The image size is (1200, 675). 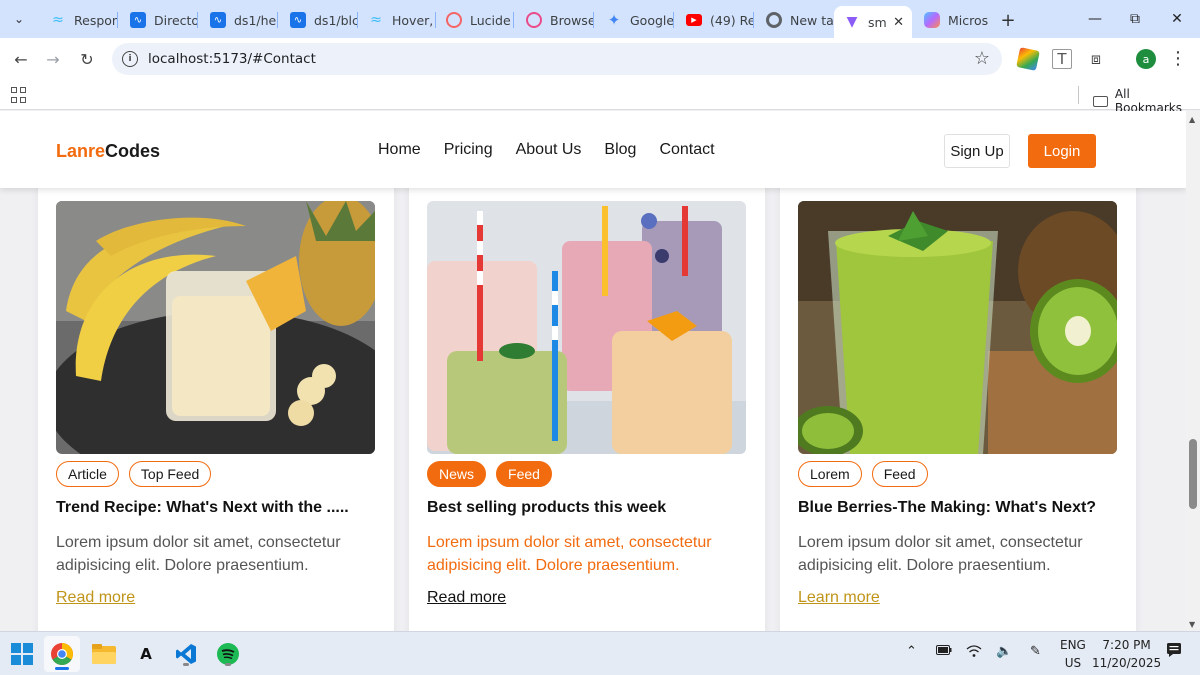 What do you see at coordinates (1135, 19) in the screenshot?
I see `restore-icon: ⧉` at bounding box center [1135, 19].